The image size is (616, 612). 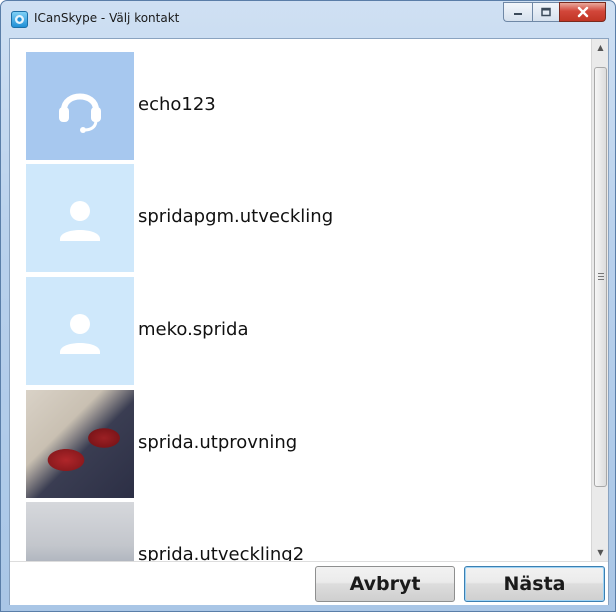 I want to click on close-button, so click(x=582, y=12).